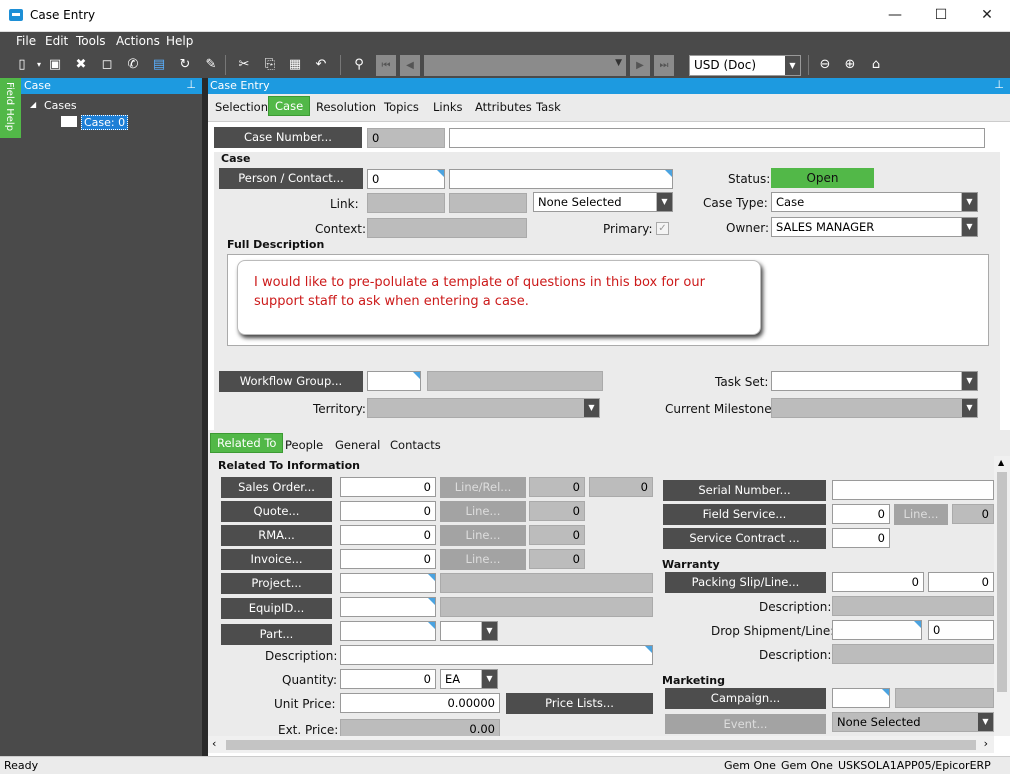 The width and height of the screenshot is (1010, 774). What do you see at coordinates (850, 65) in the screenshot?
I see `forward-icon: ⊕` at bounding box center [850, 65].